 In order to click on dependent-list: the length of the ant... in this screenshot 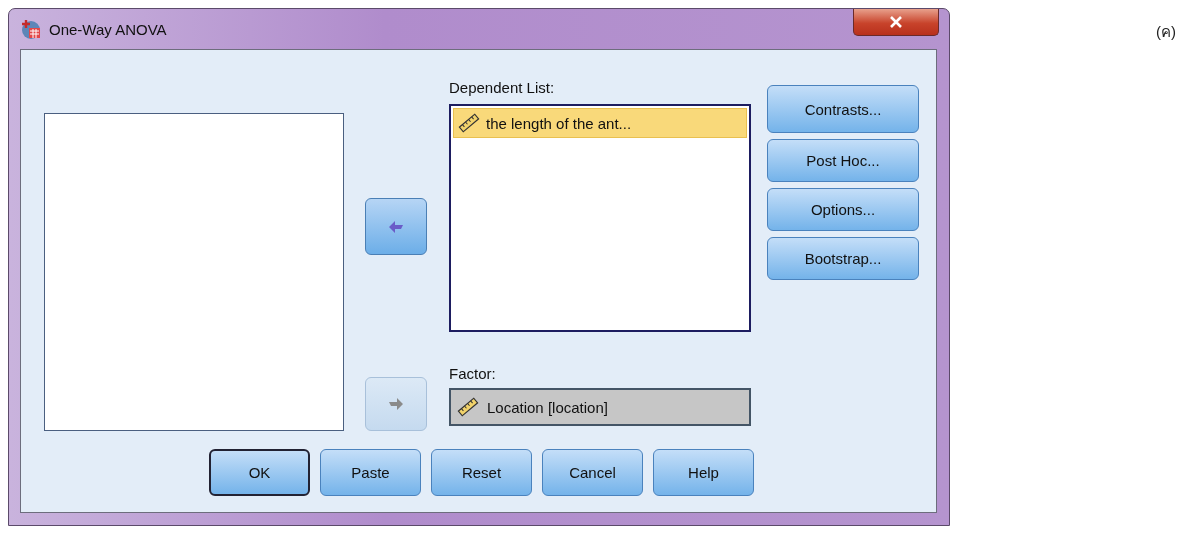, I will do `click(600, 218)`.